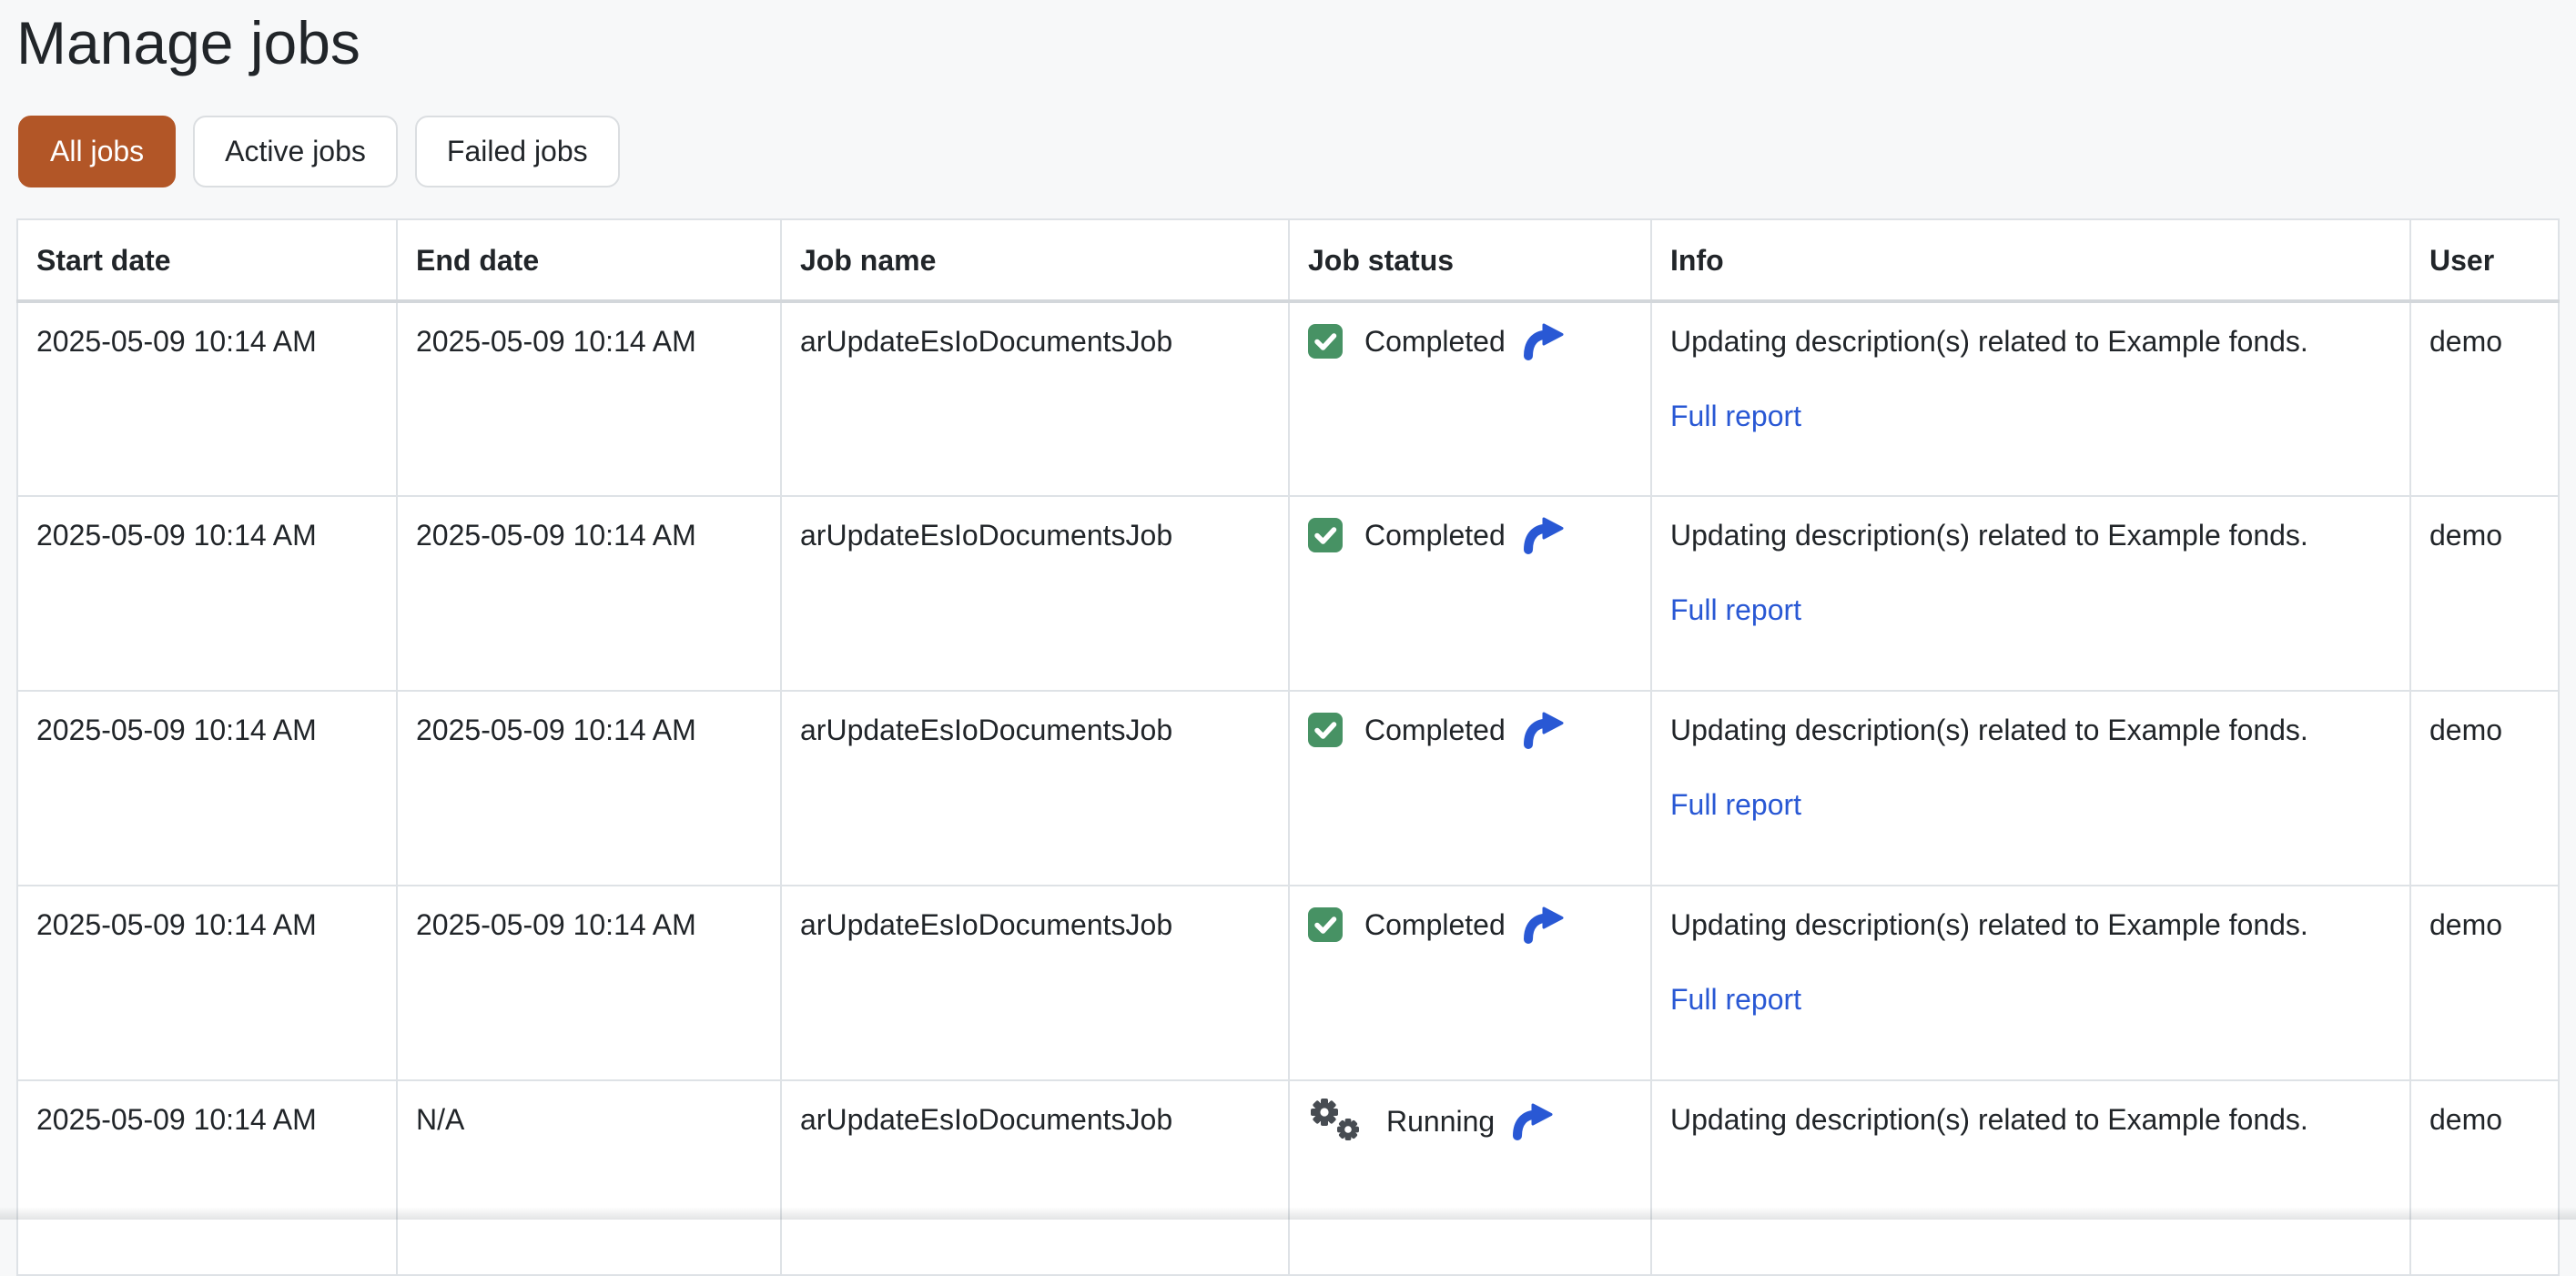  What do you see at coordinates (589, 1177) in the screenshot?
I see `end-date-cell: N/A` at bounding box center [589, 1177].